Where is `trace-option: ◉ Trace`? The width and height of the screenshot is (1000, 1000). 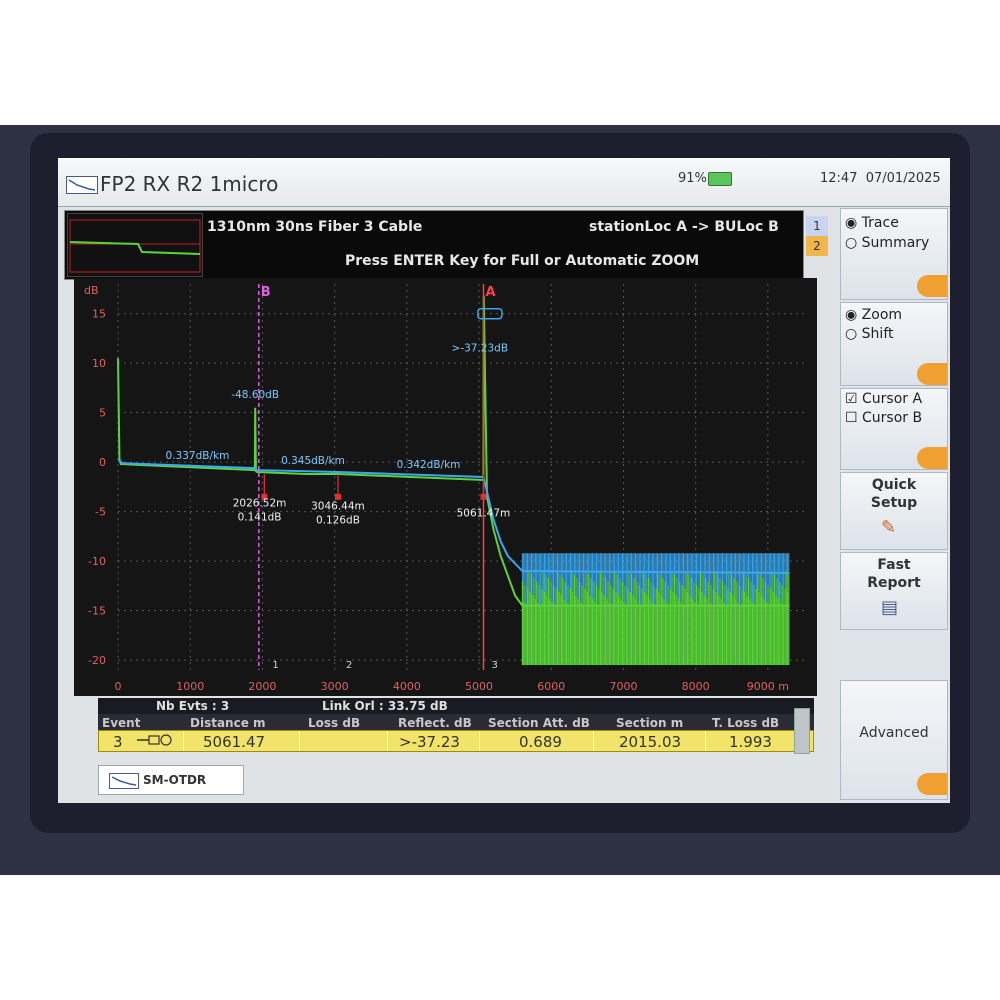
trace-option: ◉ Trace is located at coordinates (872, 223).